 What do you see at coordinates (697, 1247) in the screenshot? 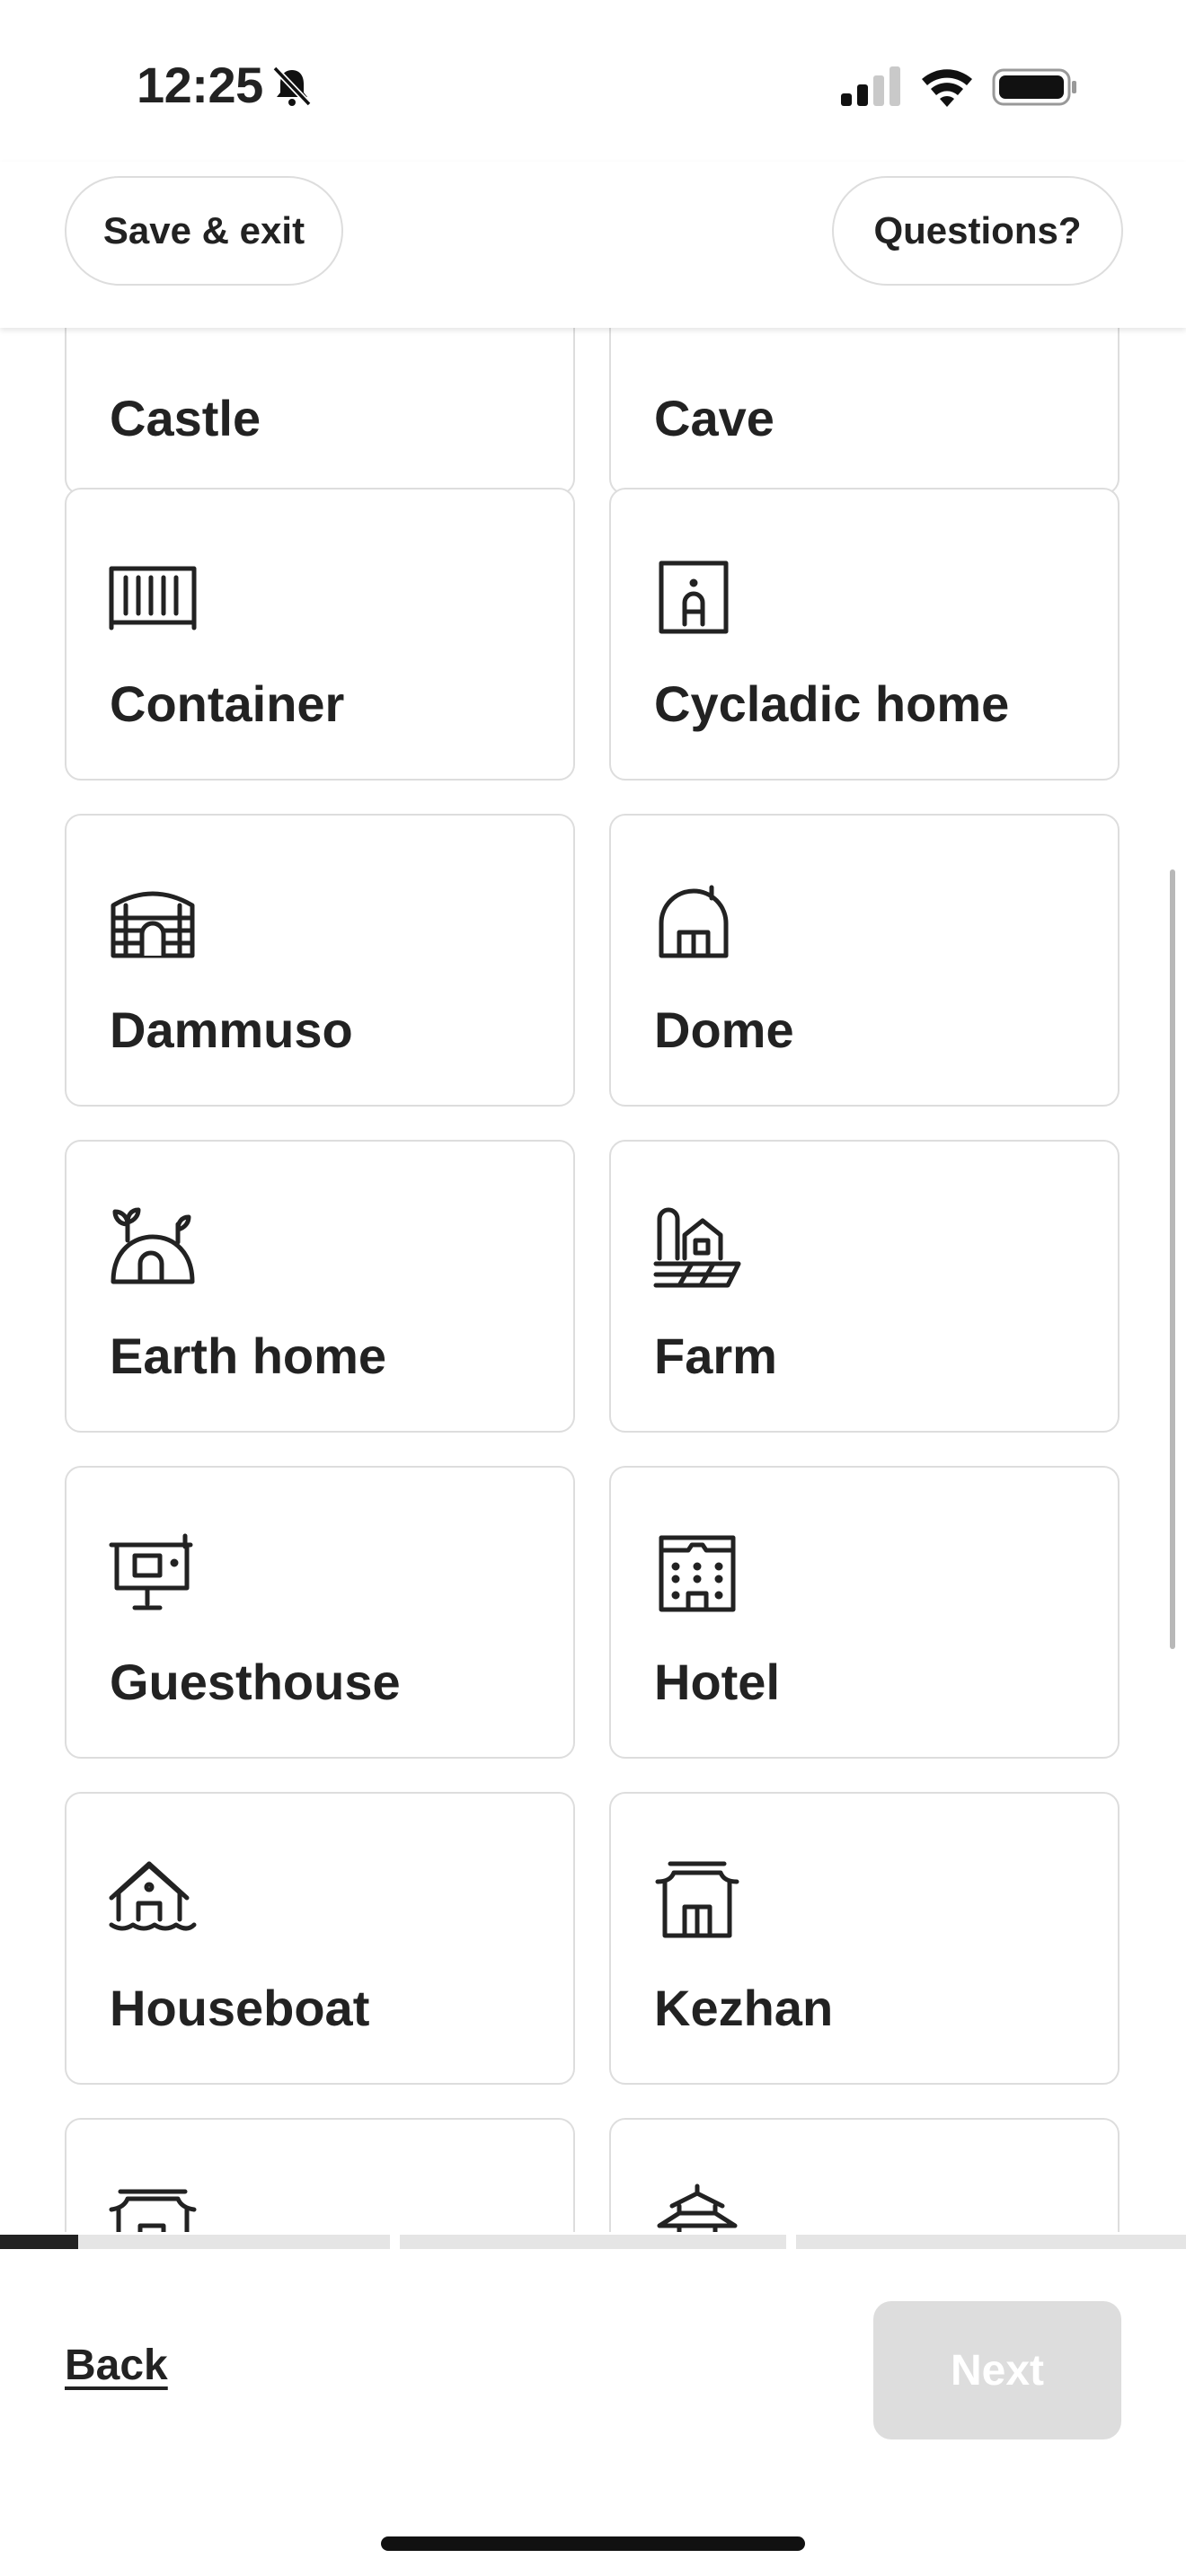
I see `farm-icon` at bounding box center [697, 1247].